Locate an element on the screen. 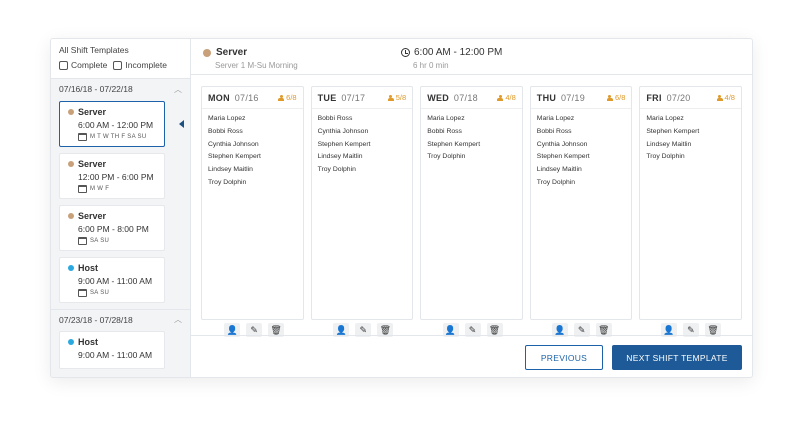 The width and height of the screenshot is (800, 439). card-time: 6:00 AM - 12:00 PM is located at coordinates (116, 125).